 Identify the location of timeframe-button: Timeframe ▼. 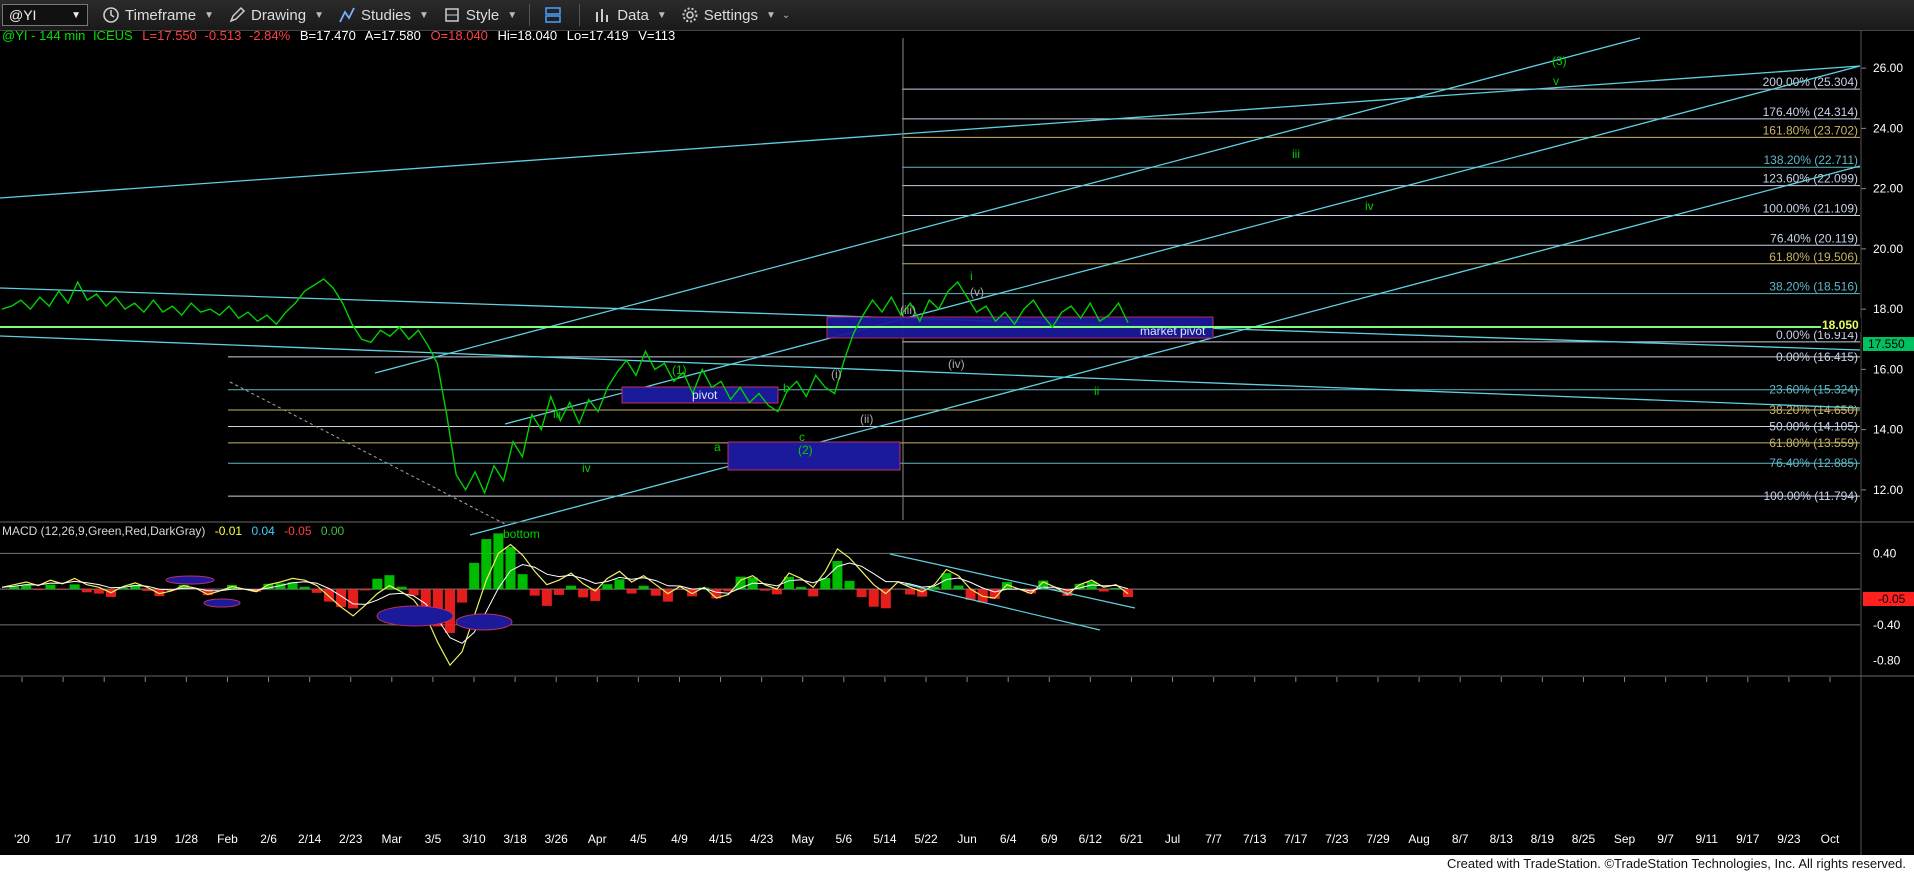
(158, 15).